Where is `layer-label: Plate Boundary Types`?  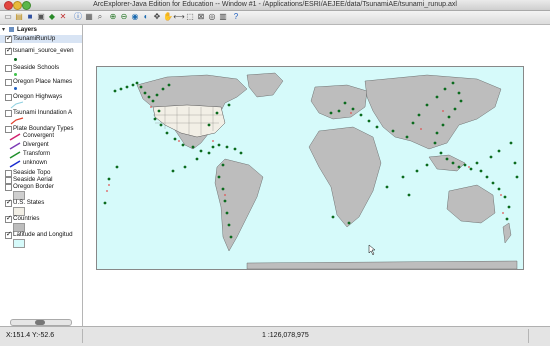
layer-label: Plate Boundary Types is located at coordinates (43, 128).